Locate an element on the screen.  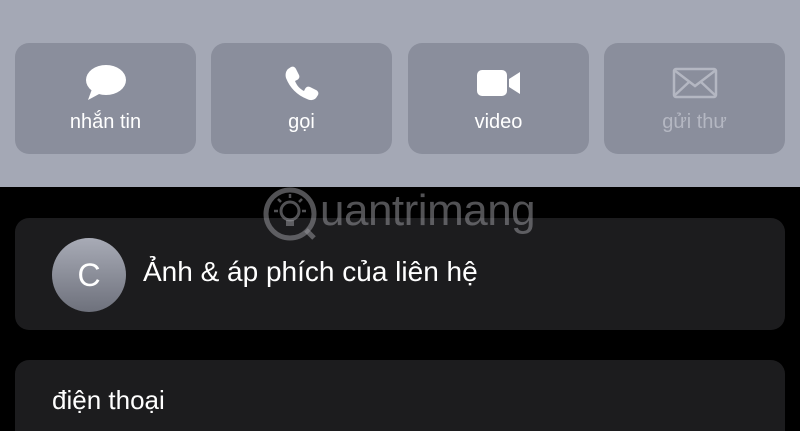
mail-button-label: gửi thư is located at coordinates (694, 122).